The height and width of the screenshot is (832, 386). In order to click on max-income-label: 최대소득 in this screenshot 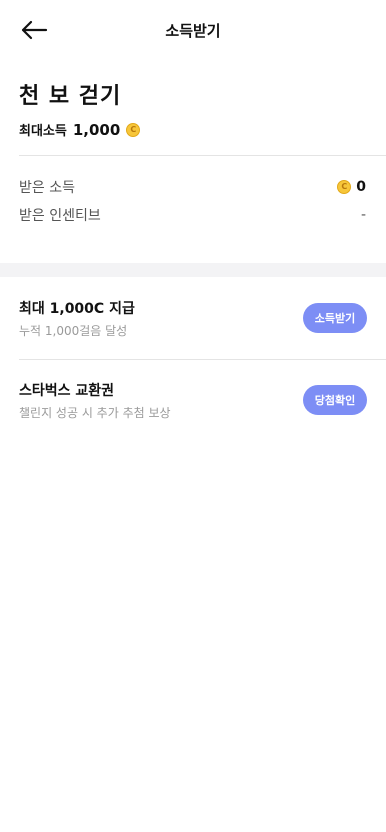, I will do `click(43, 131)`.